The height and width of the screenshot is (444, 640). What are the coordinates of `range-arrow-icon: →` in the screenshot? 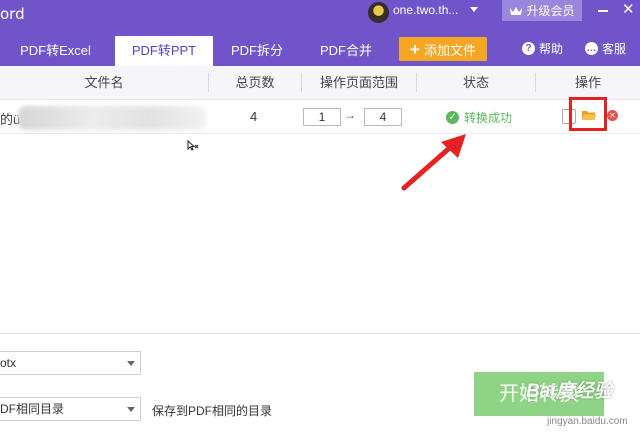 It's located at (350, 115).